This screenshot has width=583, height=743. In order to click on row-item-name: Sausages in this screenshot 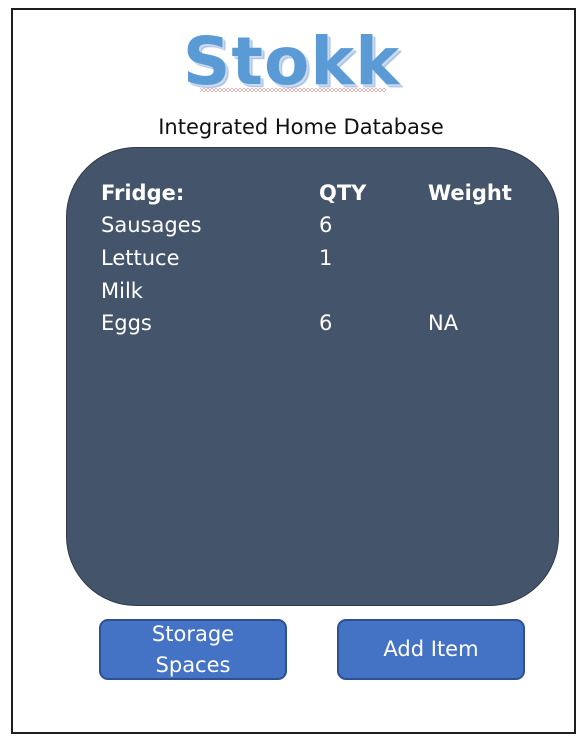, I will do `click(151, 225)`.